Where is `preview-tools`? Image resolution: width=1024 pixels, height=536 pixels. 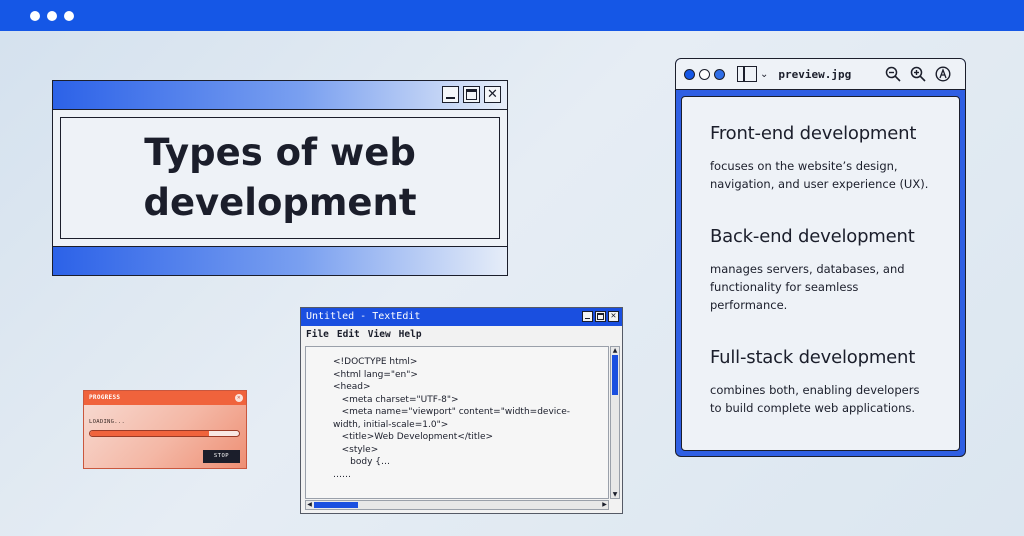
preview-tools is located at coordinates (917, 73).